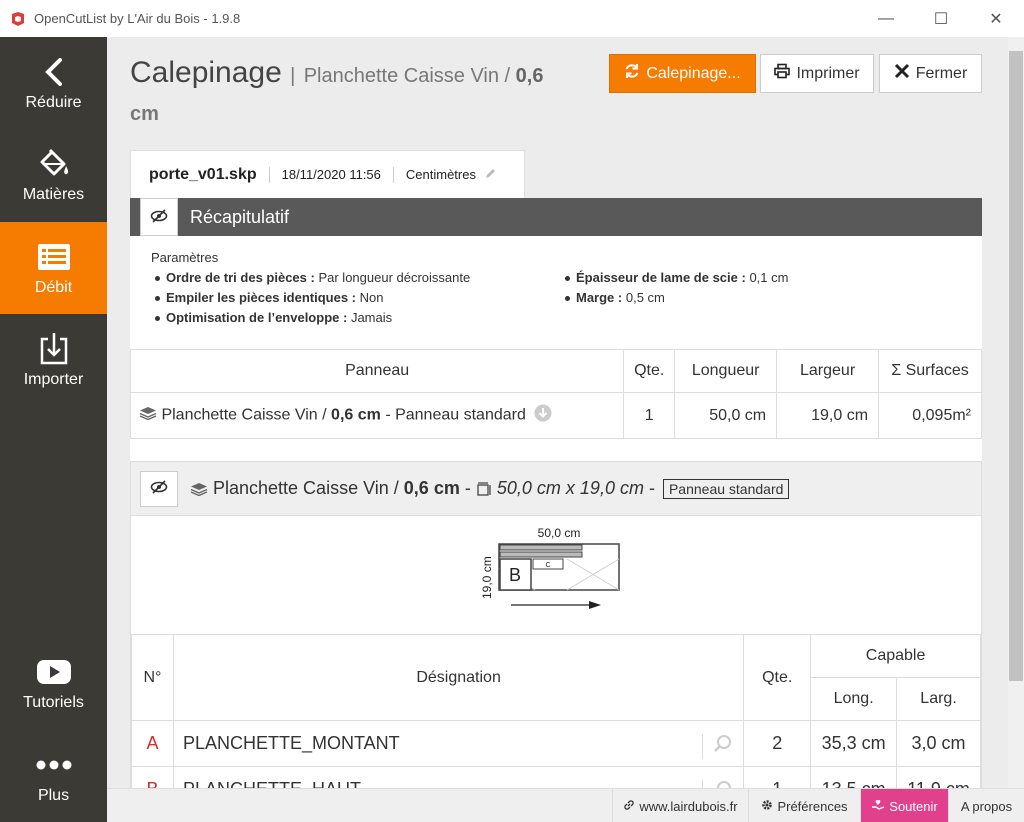 This screenshot has width=1024, height=822. Describe the element at coordinates (371, 317) in the screenshot. I see `param-value: Jamais` at that location.